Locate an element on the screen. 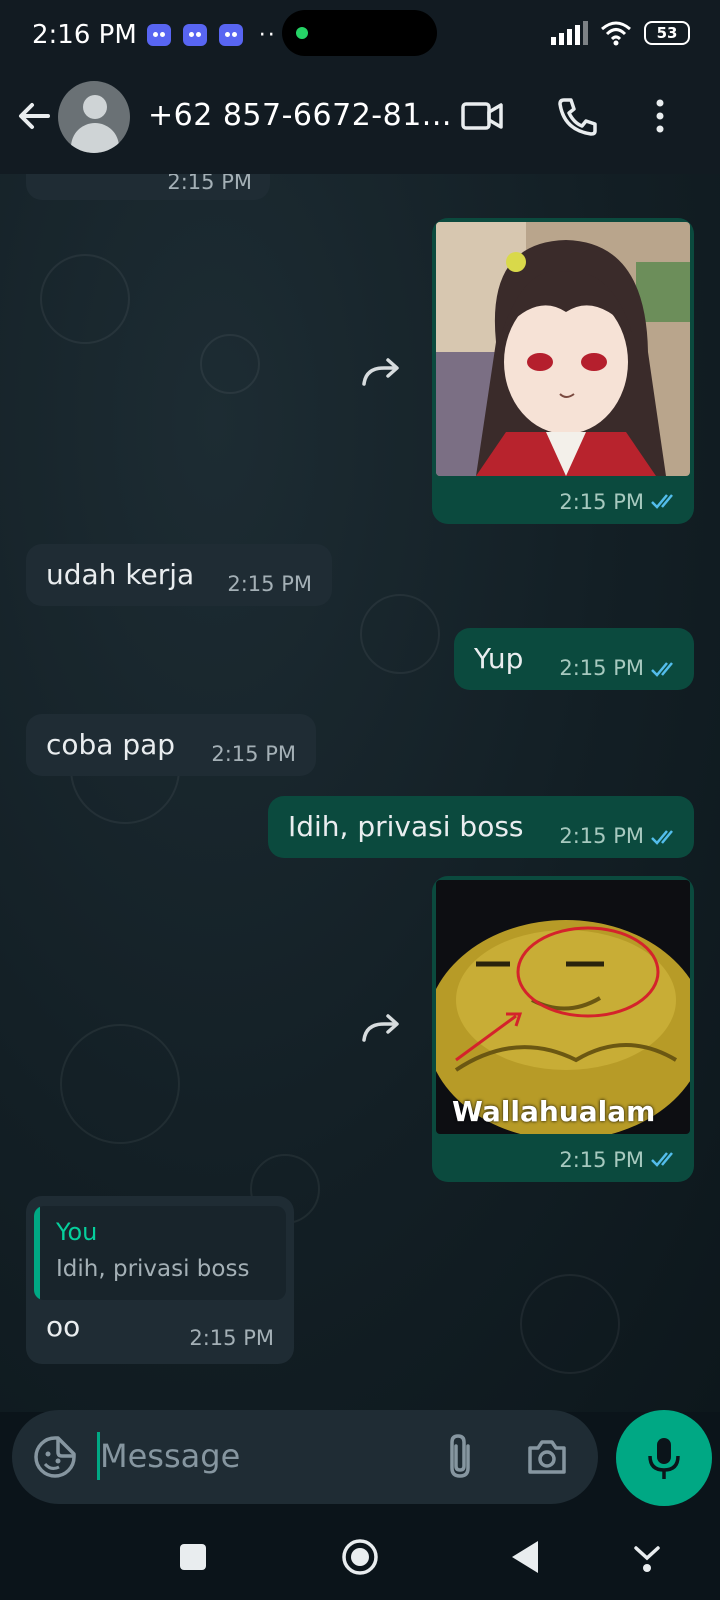  status-bar: 2:16 PM ·· 53 is located at coordinates (360, 35).